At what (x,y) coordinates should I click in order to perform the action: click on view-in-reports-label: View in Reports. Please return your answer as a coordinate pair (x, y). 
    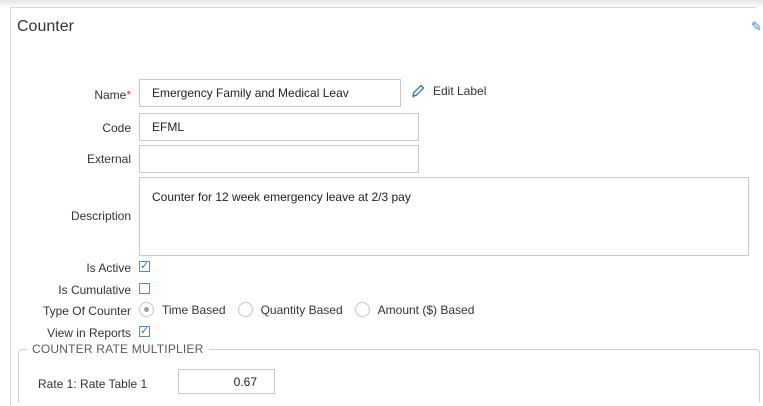
    Looking at the image, I should click on (89, 333).